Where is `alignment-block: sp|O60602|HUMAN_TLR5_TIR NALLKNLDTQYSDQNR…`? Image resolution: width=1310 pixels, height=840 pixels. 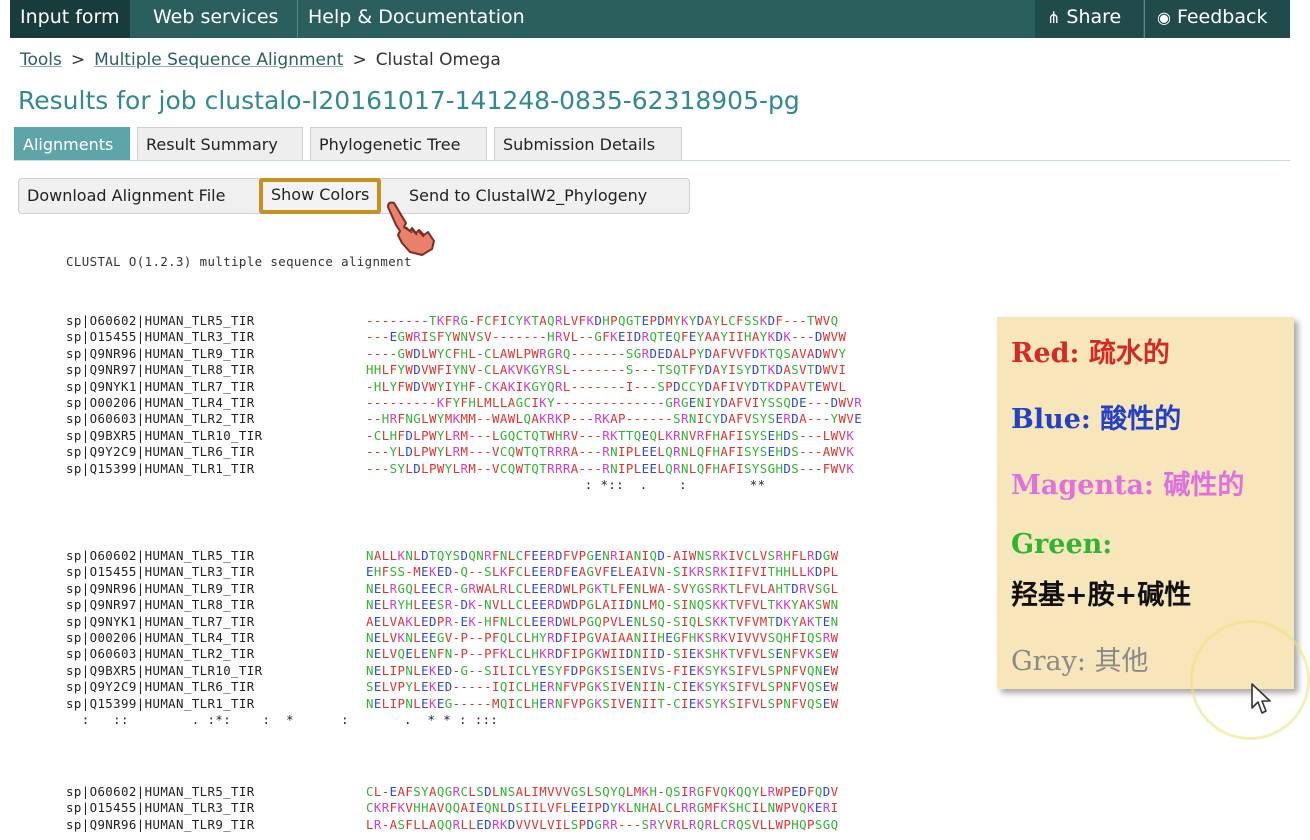
alignment-block: sp|O60602|HUMAN_TLR5_TIR NALLKNLDTQYSDQNR… is located at coordinates (452, 638).